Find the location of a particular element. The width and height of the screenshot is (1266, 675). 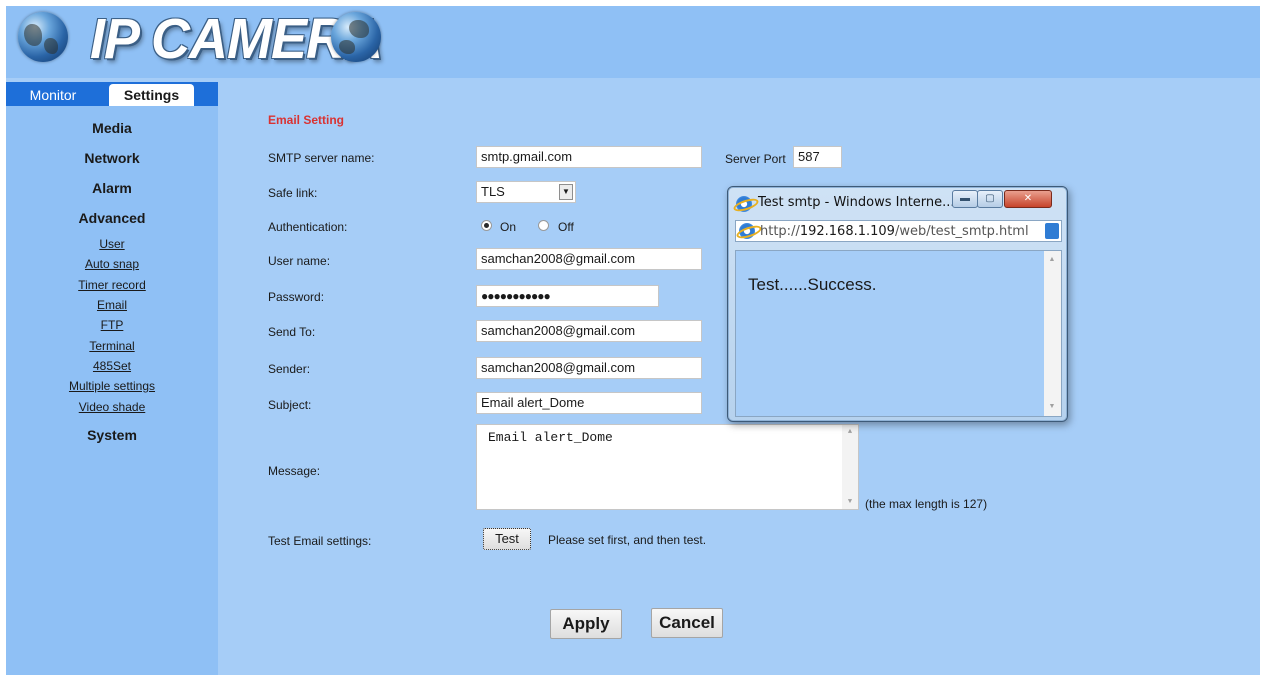

url-prefix: http:// is located at coordinates (780, 231).